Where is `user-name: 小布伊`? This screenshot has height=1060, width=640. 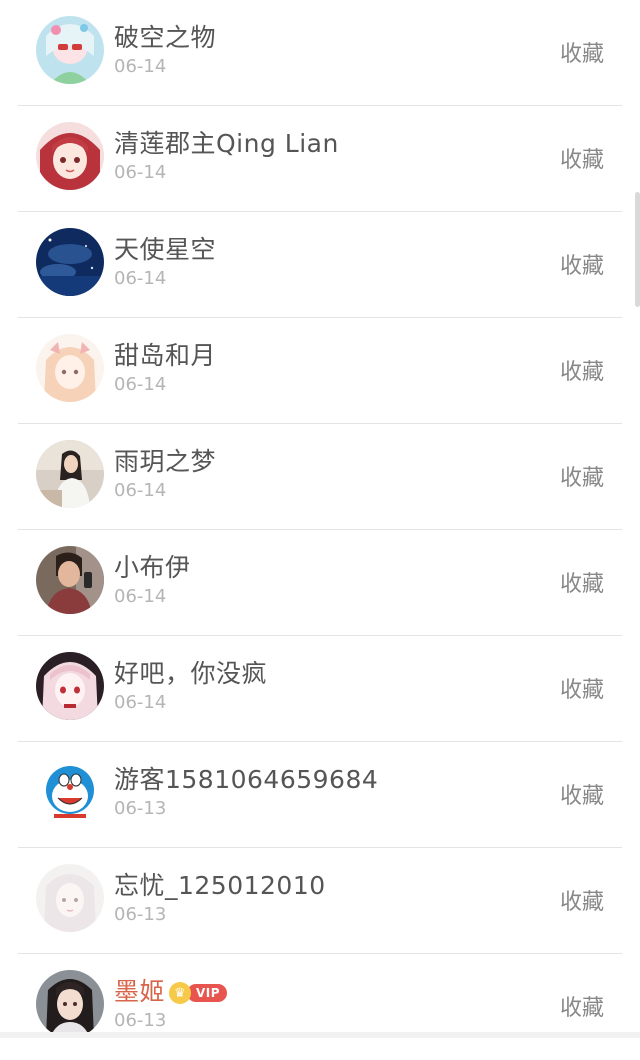 user-name: 小布伊 is located at coordinates (152, 567).